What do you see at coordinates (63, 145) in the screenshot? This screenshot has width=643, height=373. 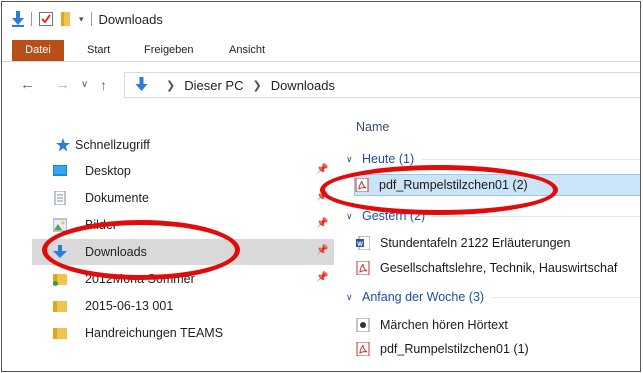 I see `star-icon` at bounding box center [63, 145].